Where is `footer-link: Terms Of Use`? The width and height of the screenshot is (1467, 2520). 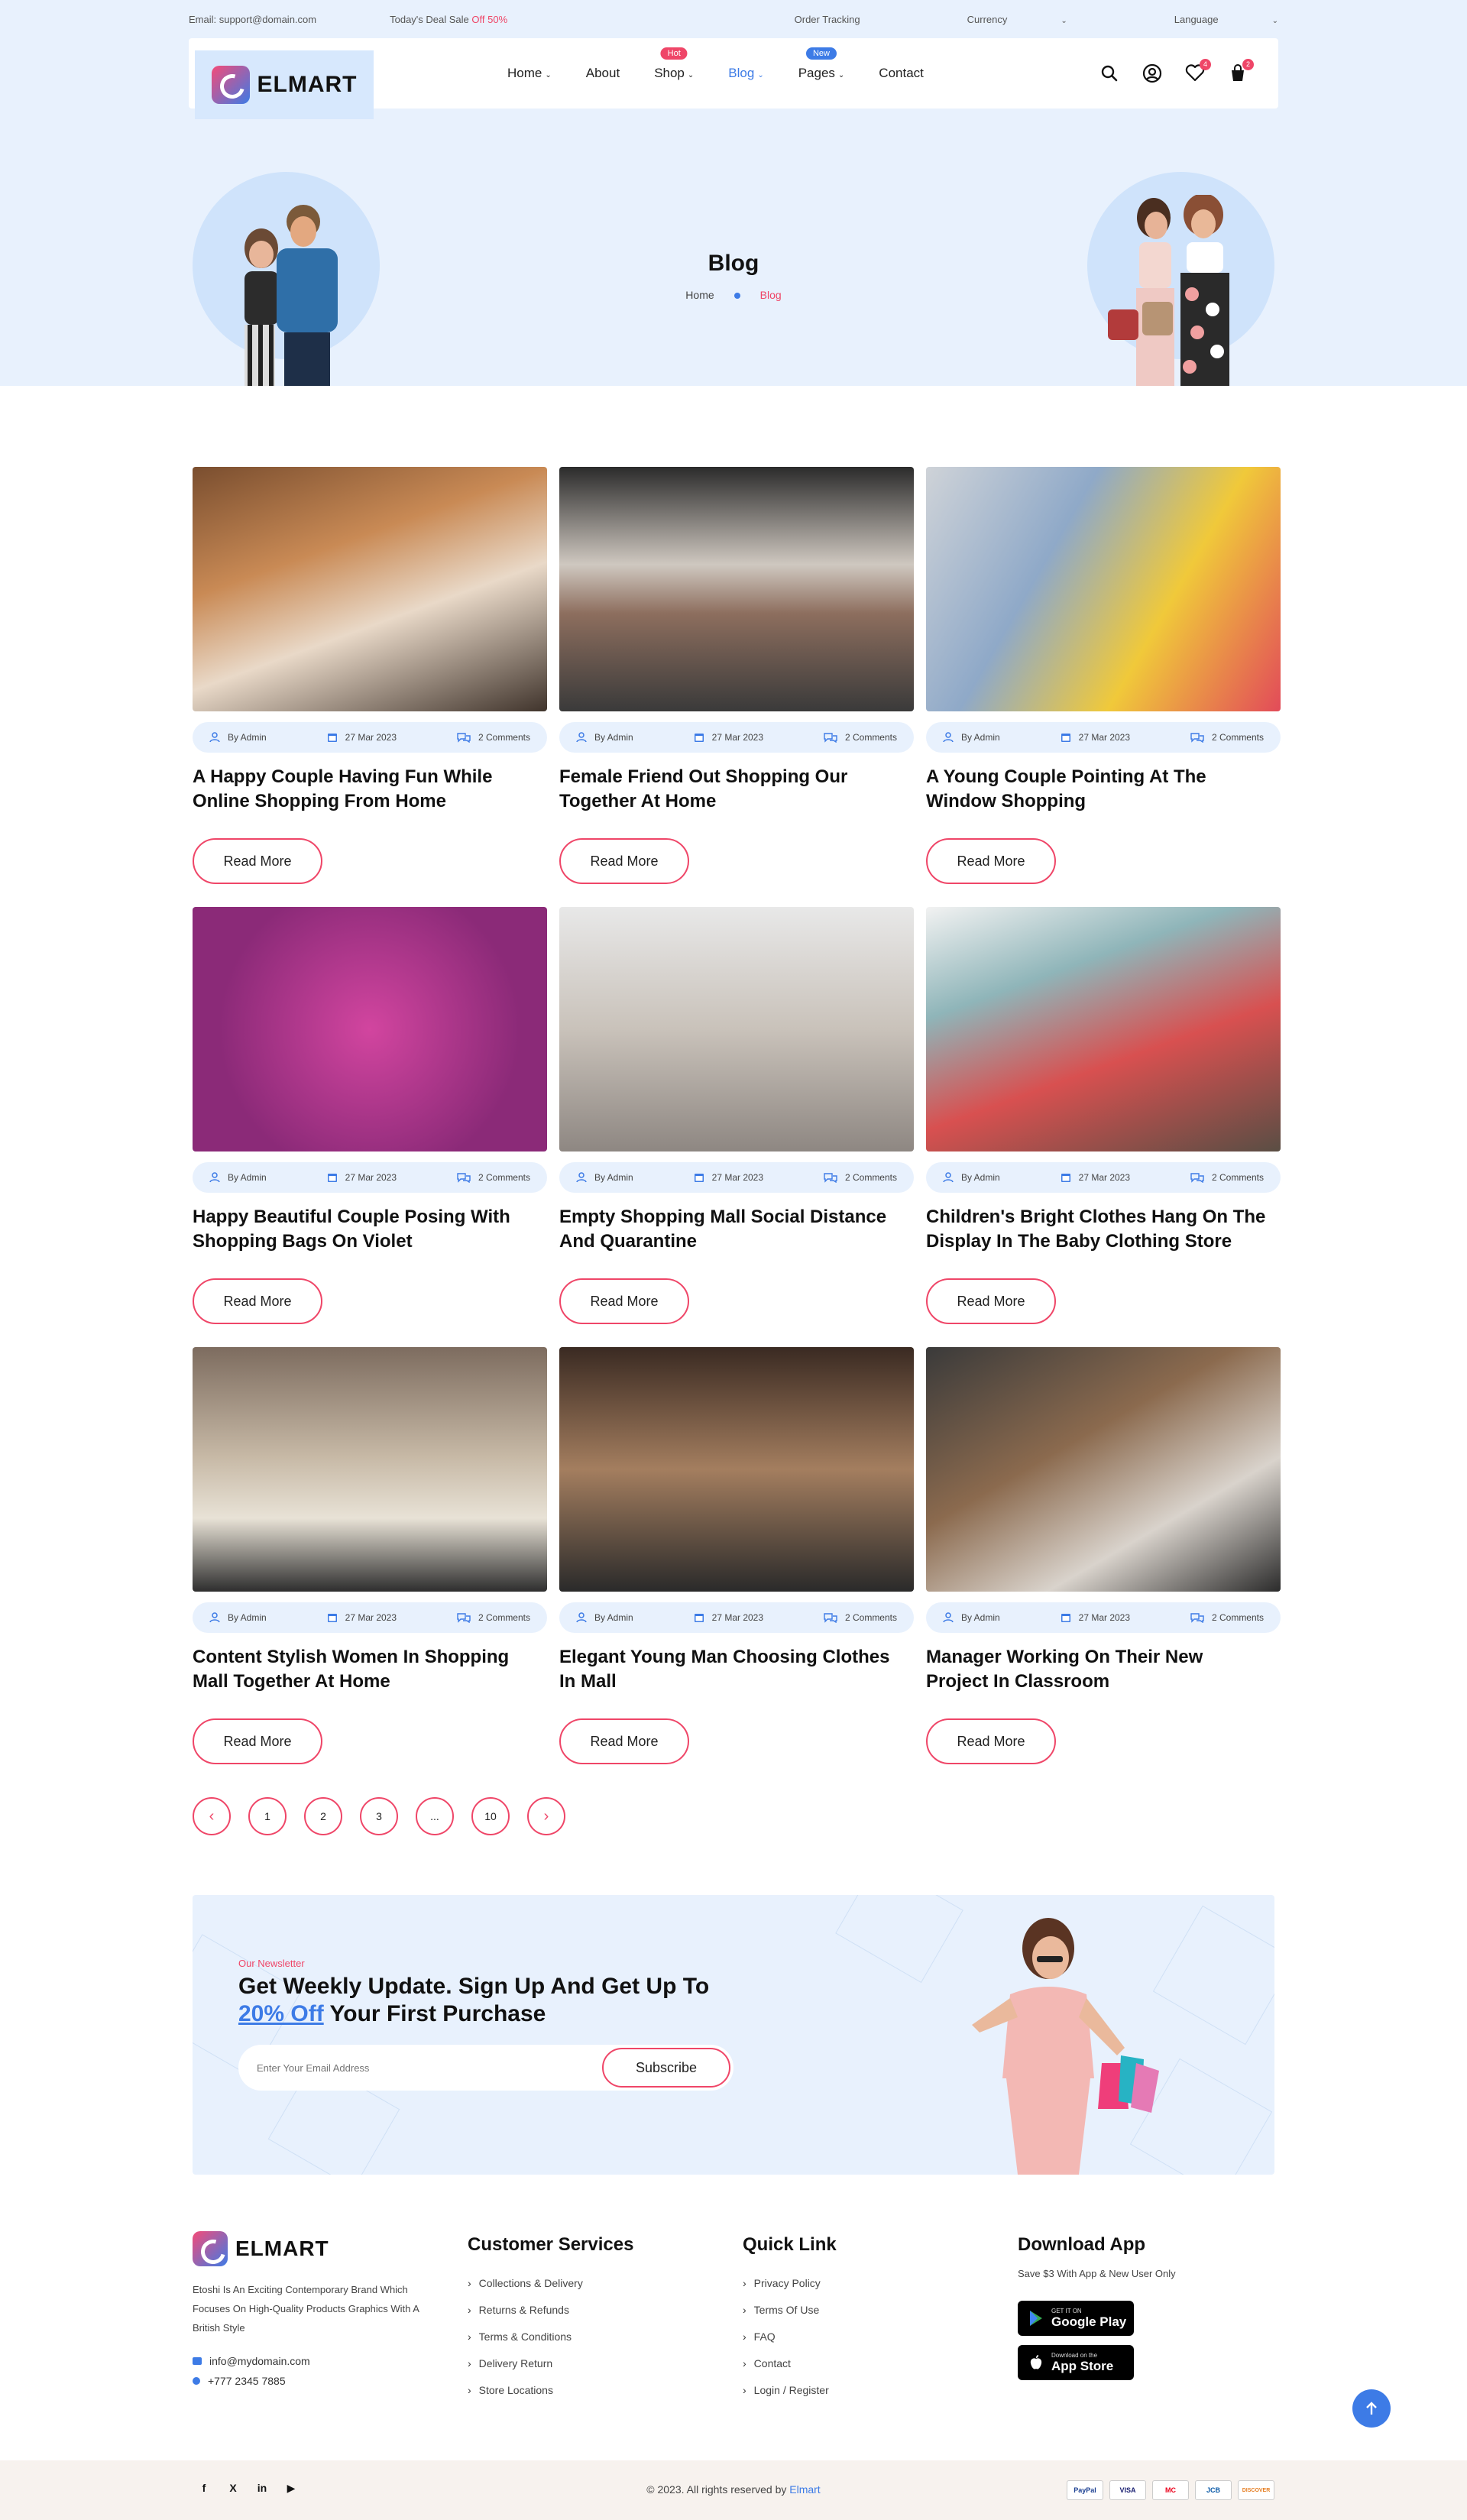 footer-link: Terms Of Use is located at coordinates (790, 2310).